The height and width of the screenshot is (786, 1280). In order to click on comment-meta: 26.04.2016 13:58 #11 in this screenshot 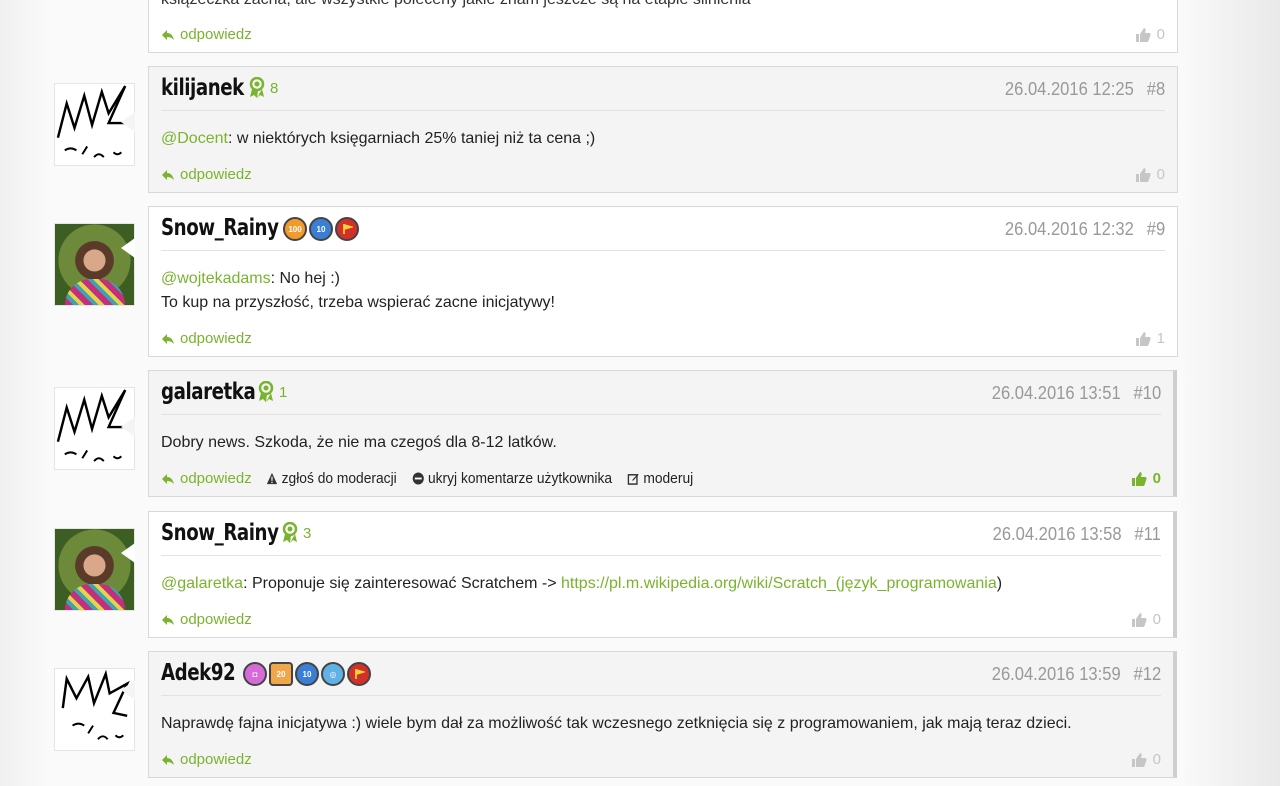, I will do `click(1077, 534)`.